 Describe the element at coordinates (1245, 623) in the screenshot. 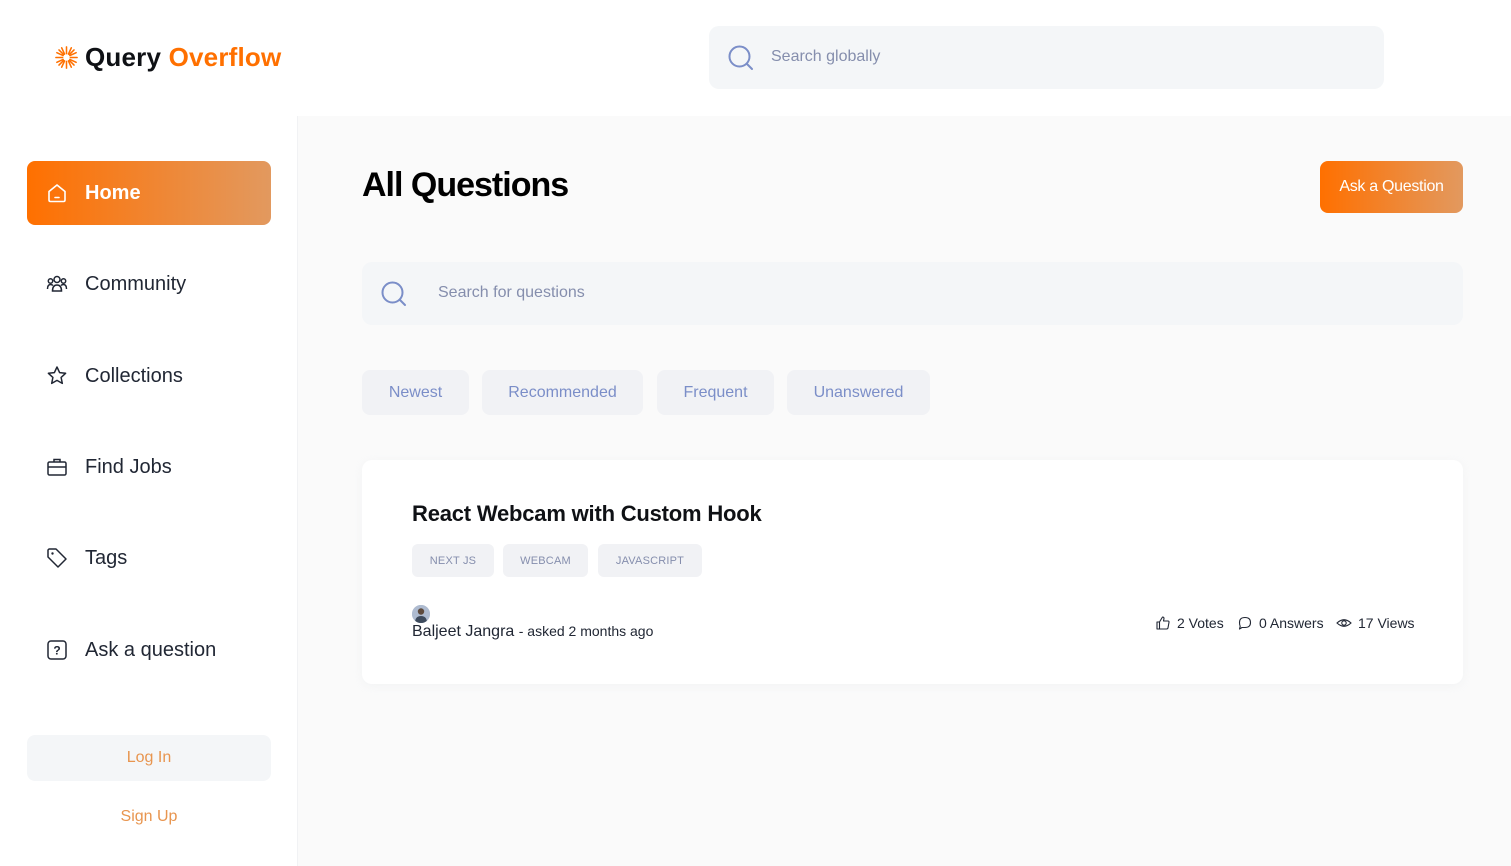

I see `message-circle-icon` at that location.